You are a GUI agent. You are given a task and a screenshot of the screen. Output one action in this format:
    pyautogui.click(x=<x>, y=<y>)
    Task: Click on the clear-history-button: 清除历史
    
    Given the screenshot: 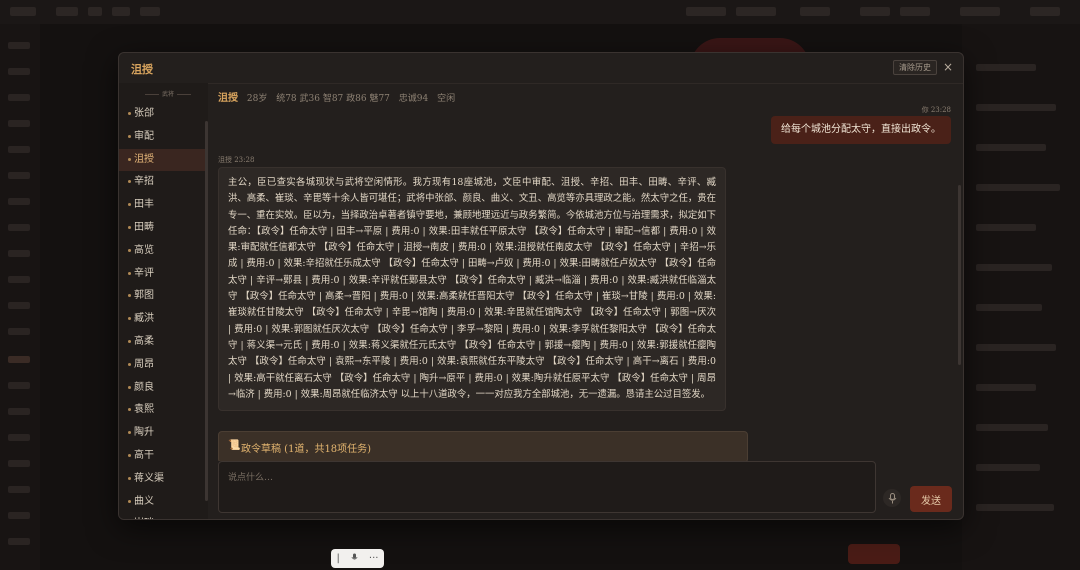 What is the action you would take?
    pyautogui.click(x=915, y=67)
    